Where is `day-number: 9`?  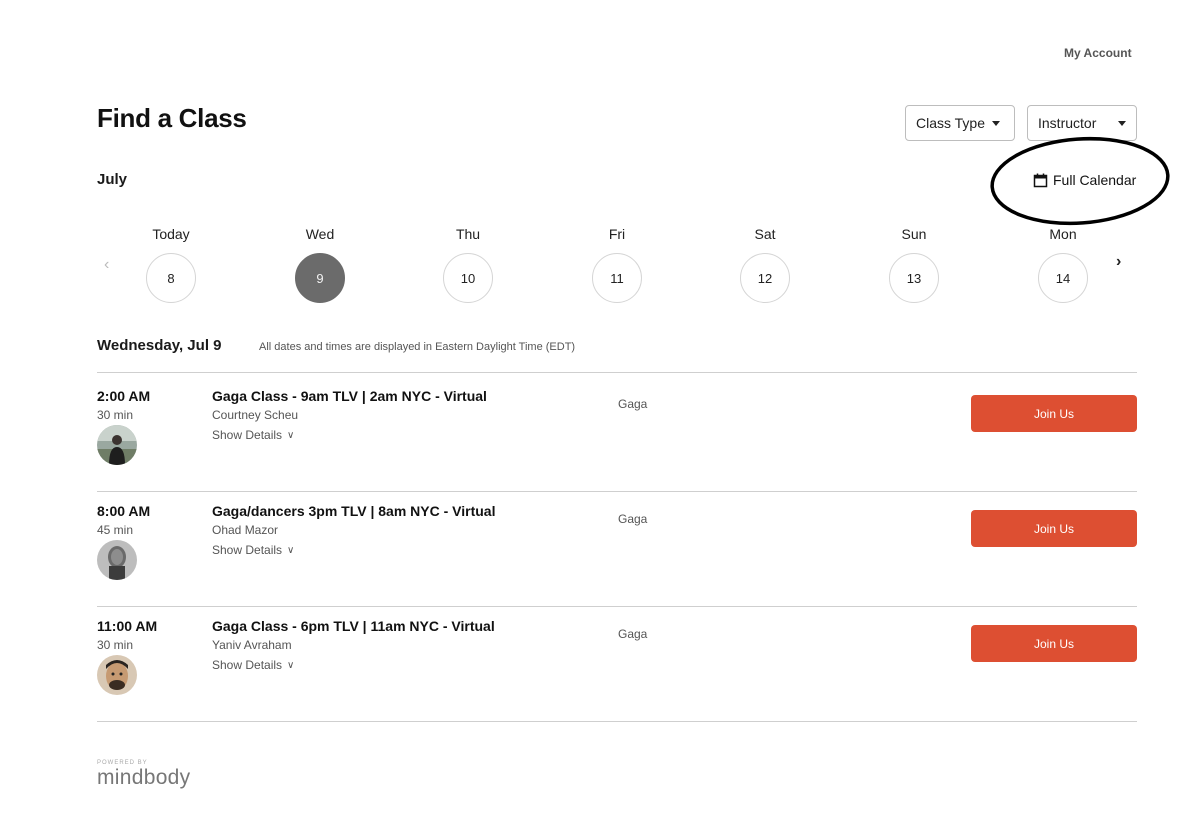
day-number: 9 is located at coordinates (320, 278).